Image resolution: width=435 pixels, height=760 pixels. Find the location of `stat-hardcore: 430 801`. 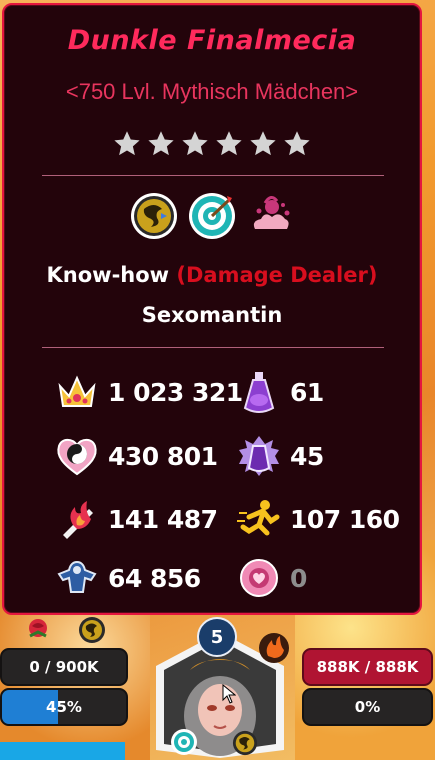

stat-hardcore: 430 801 is located at coordinates (135, 456).